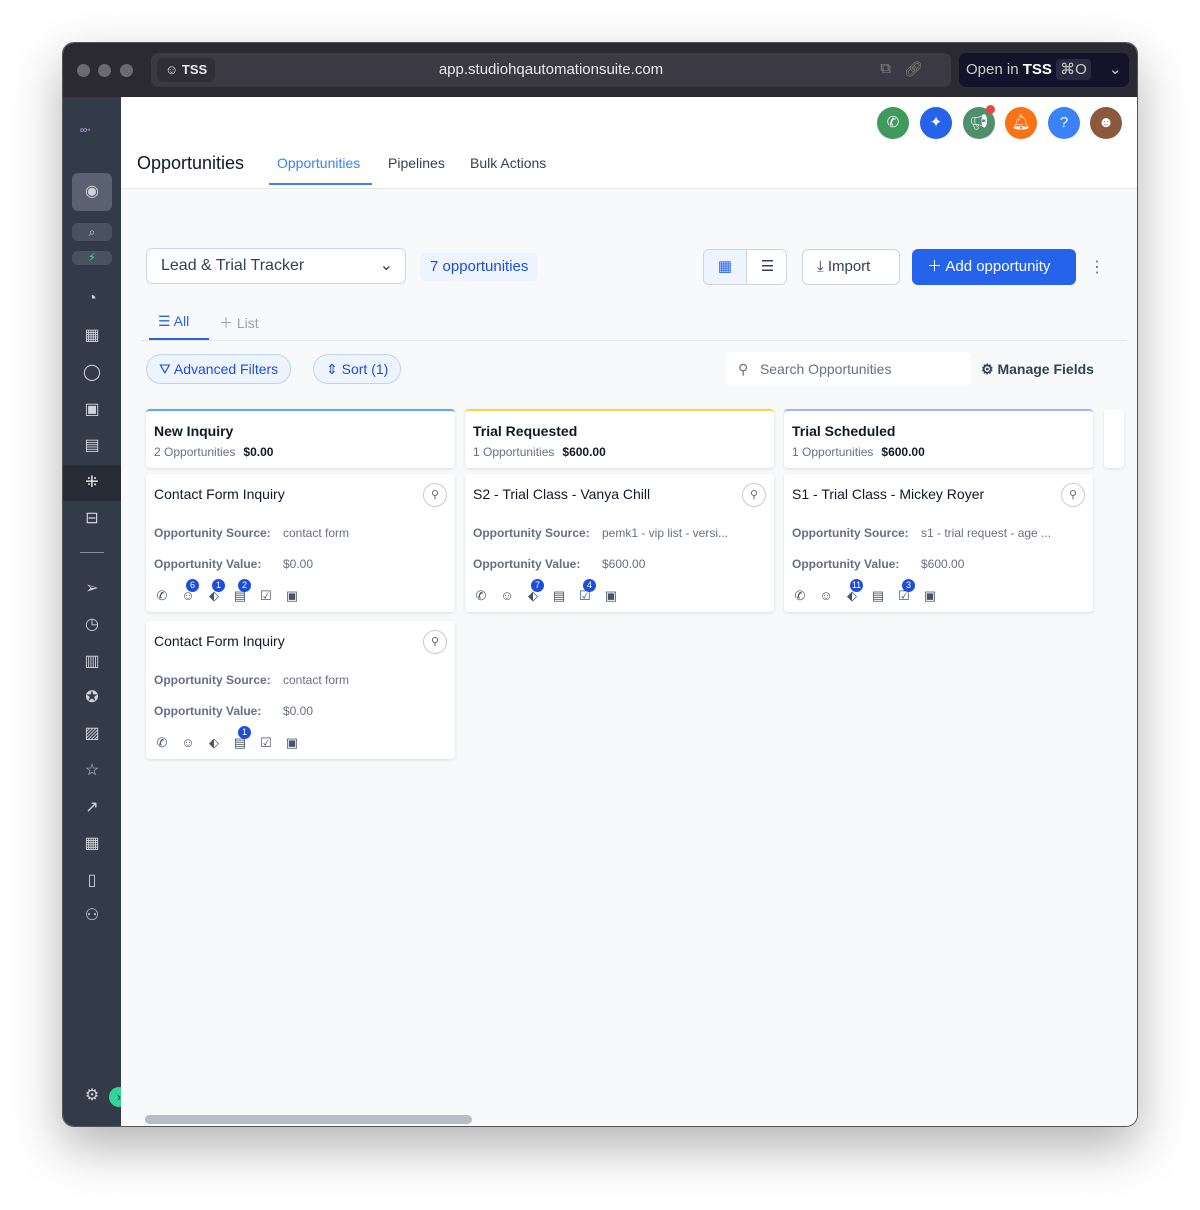  What do you see at coordinates (508, 163) in the screenshot?
I see `tab-bulk-actions: Bulk Actions` at bounding box center [508, 163].